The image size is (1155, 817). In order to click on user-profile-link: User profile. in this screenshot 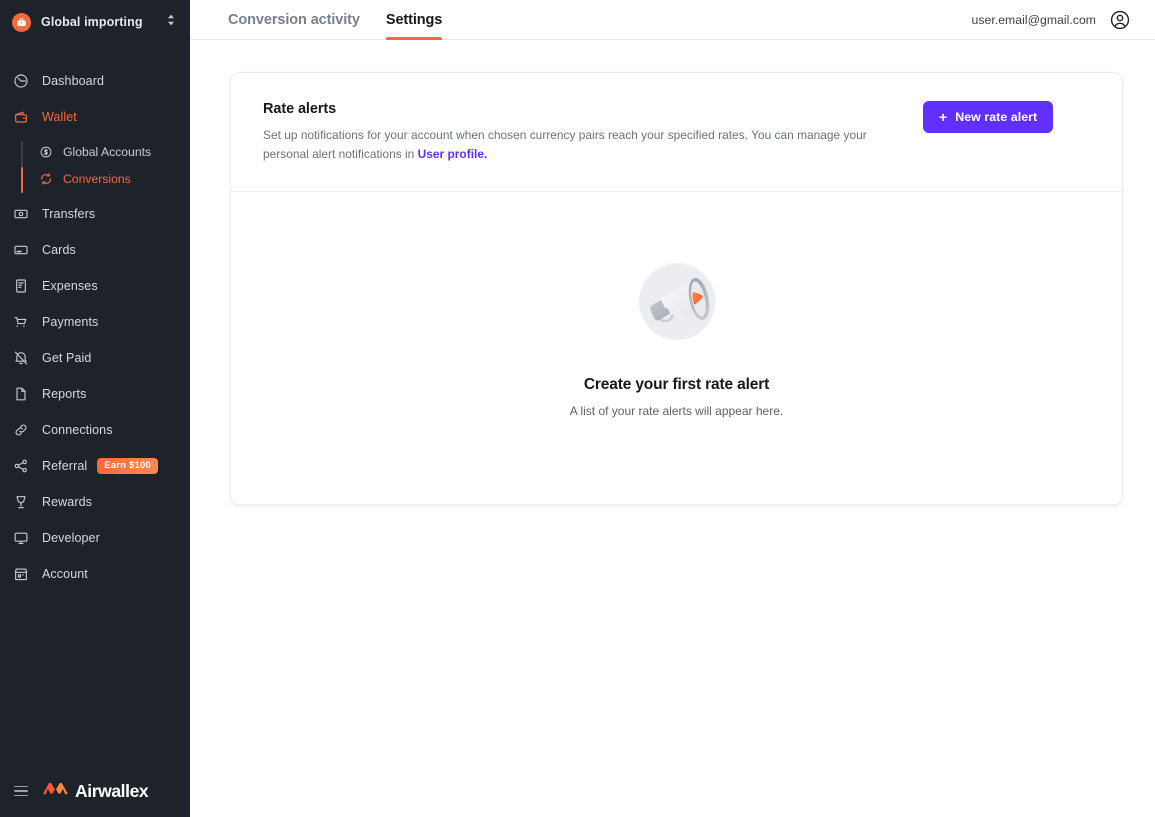, I will do `click(453, 154)`.